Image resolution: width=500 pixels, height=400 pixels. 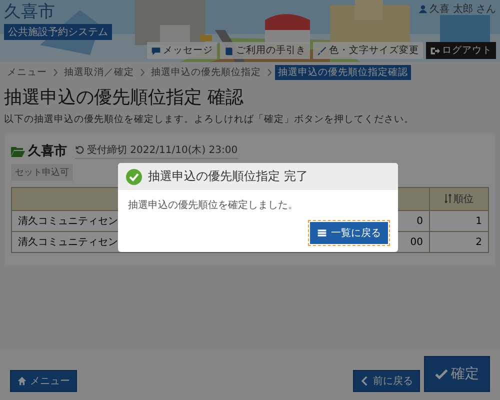 I want to click on logout-icon, so click(x=435, y=51).